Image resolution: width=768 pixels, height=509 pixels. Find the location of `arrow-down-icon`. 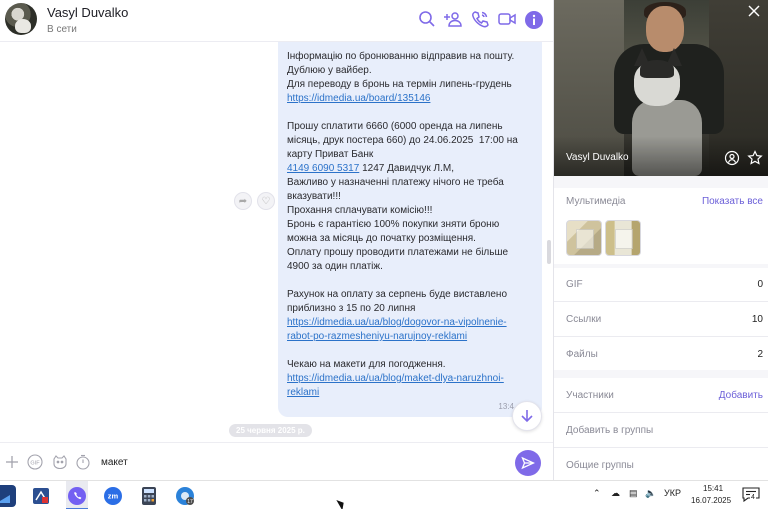

arrow-down-icon is located at coordinates (527, 416).